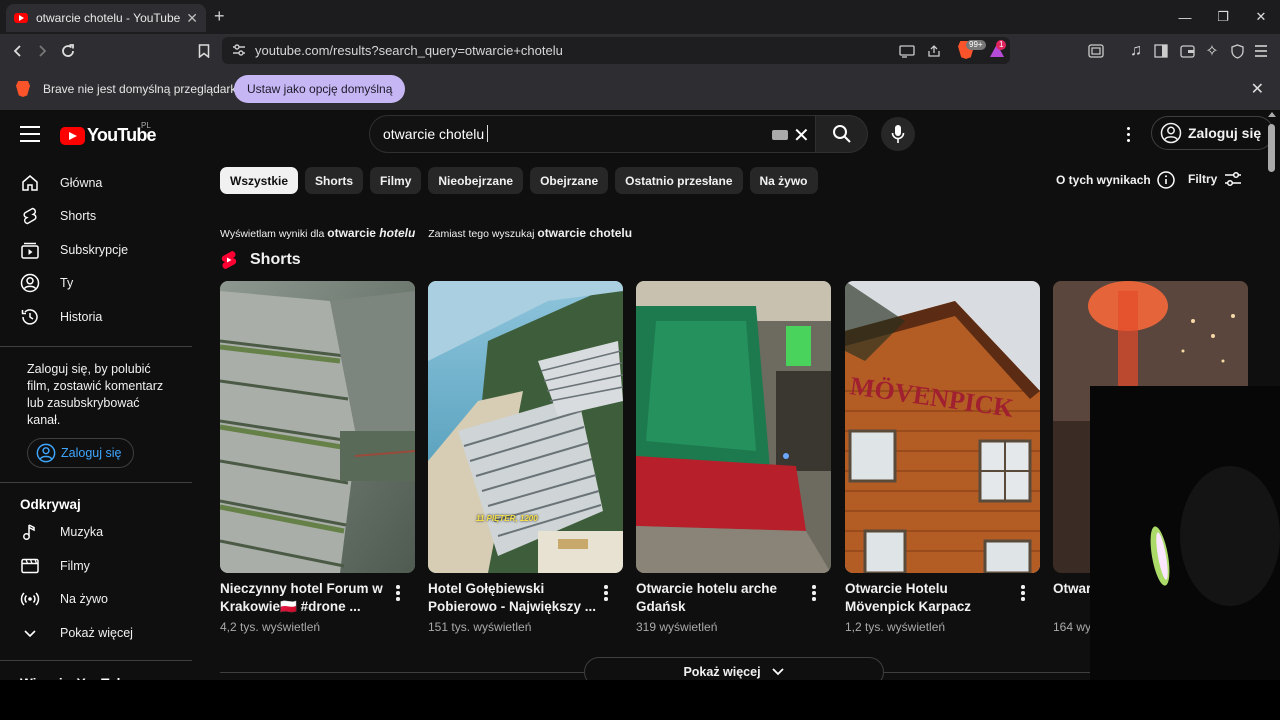 The width and height of the screenshot is (1280, 720). What do you see at coordinates (396, 180) in the screenshot?
I see `chip-videos: Filmy` at bounding box center [396, 180].